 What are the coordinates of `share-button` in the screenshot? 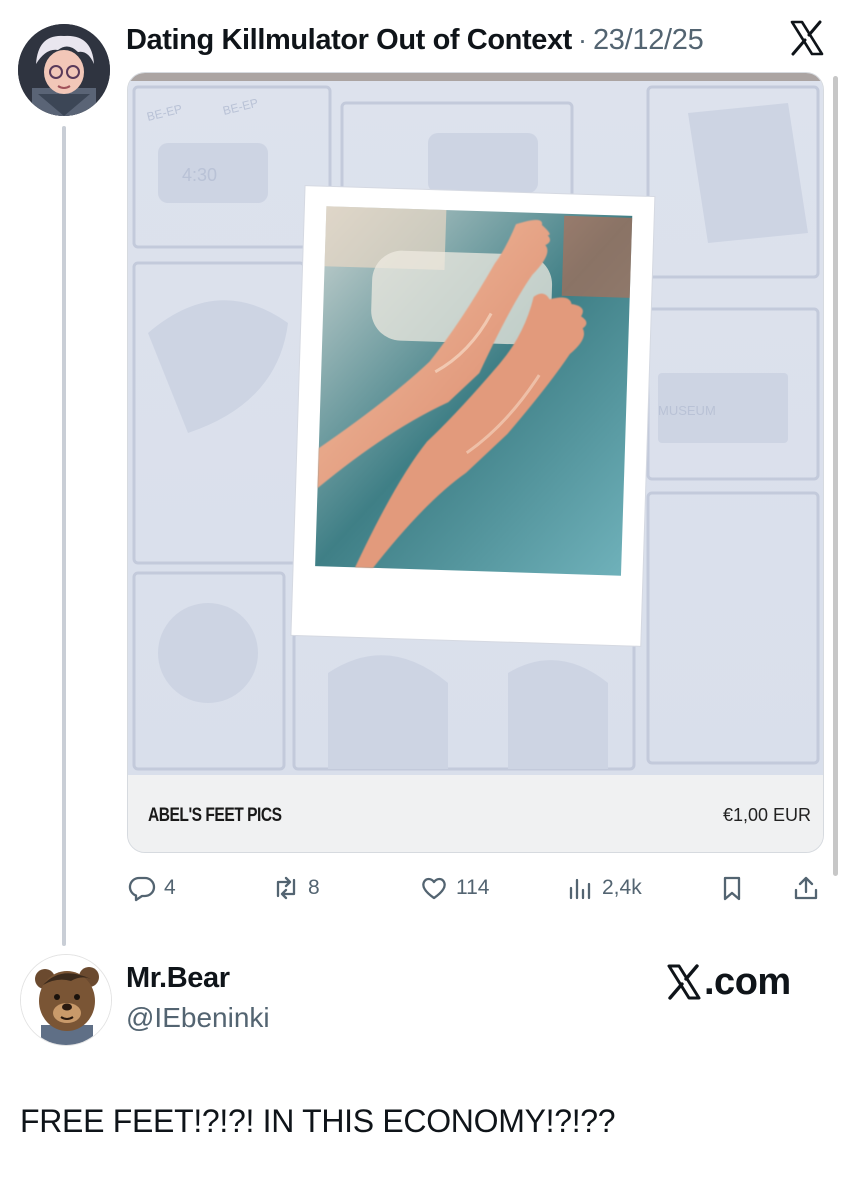 It's located at (806, 888).